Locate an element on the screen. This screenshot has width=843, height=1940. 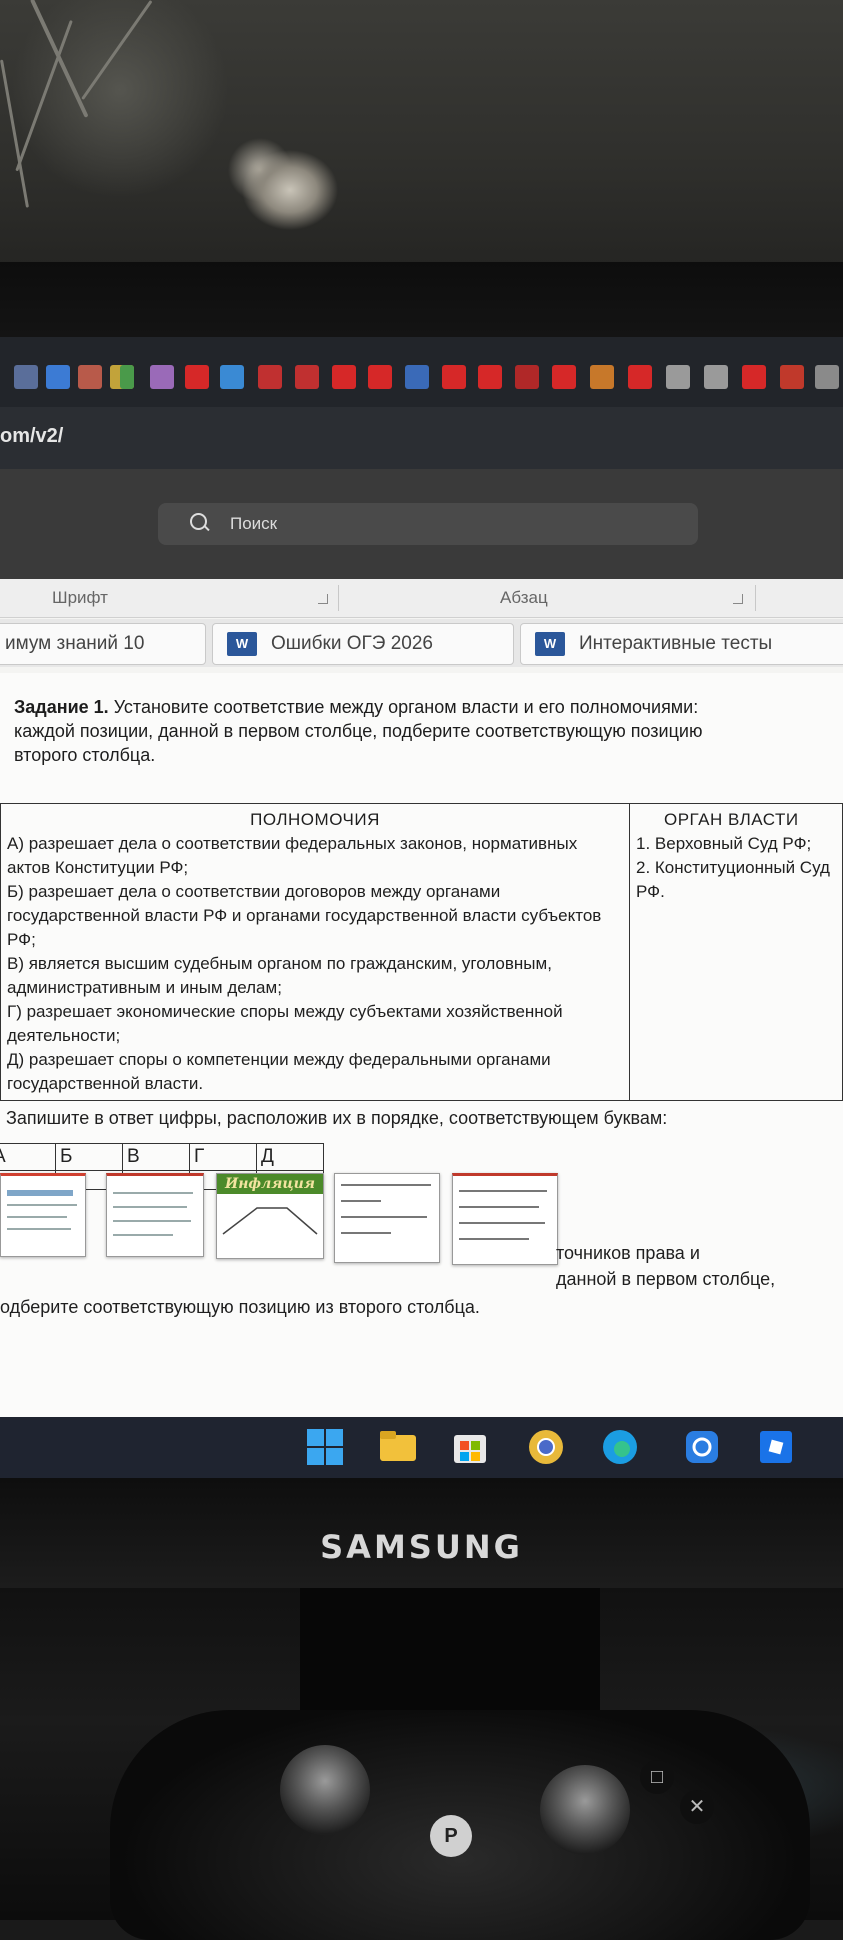
browser-tab-strip is located at coordinates (421, 372).